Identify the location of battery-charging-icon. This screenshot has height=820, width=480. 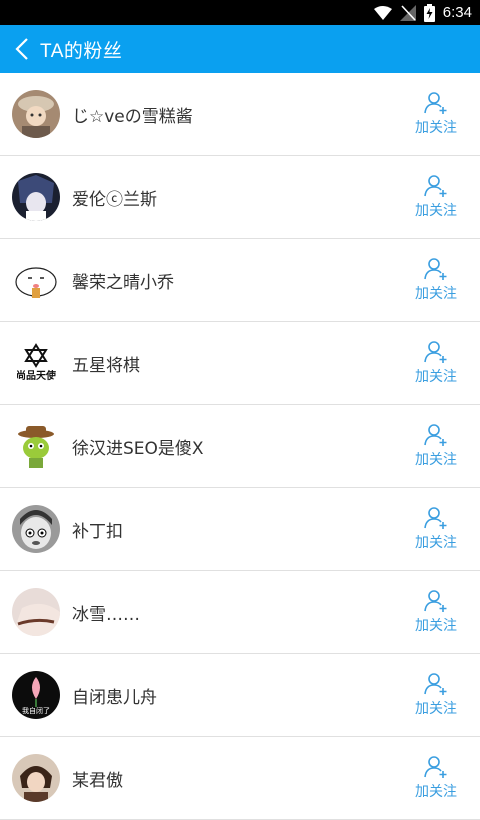
(429, 12).